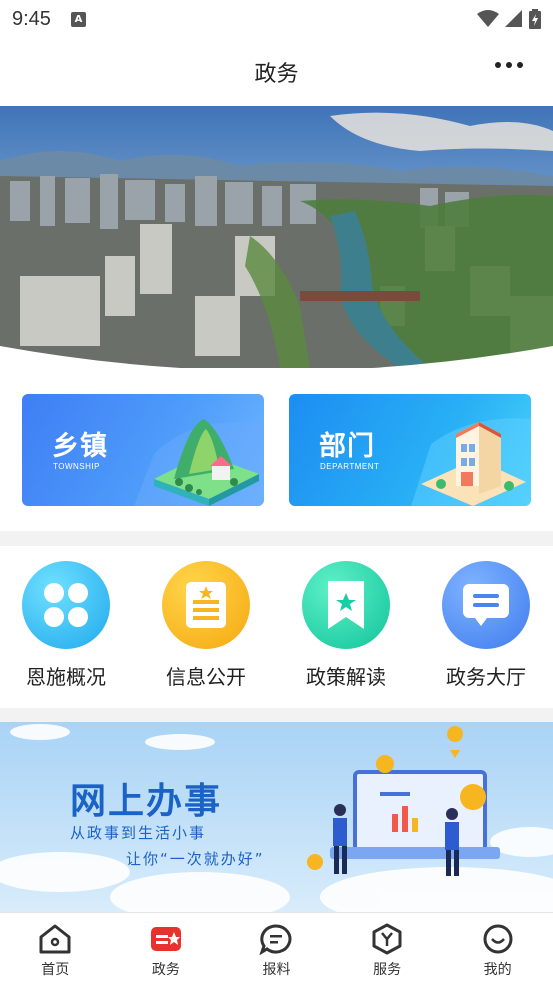 This screenshot has width=553, height=984. What do you see at coordinates (535, 19) in the screenshot?
I see `battery-icon` at bounding box center [535, 19].